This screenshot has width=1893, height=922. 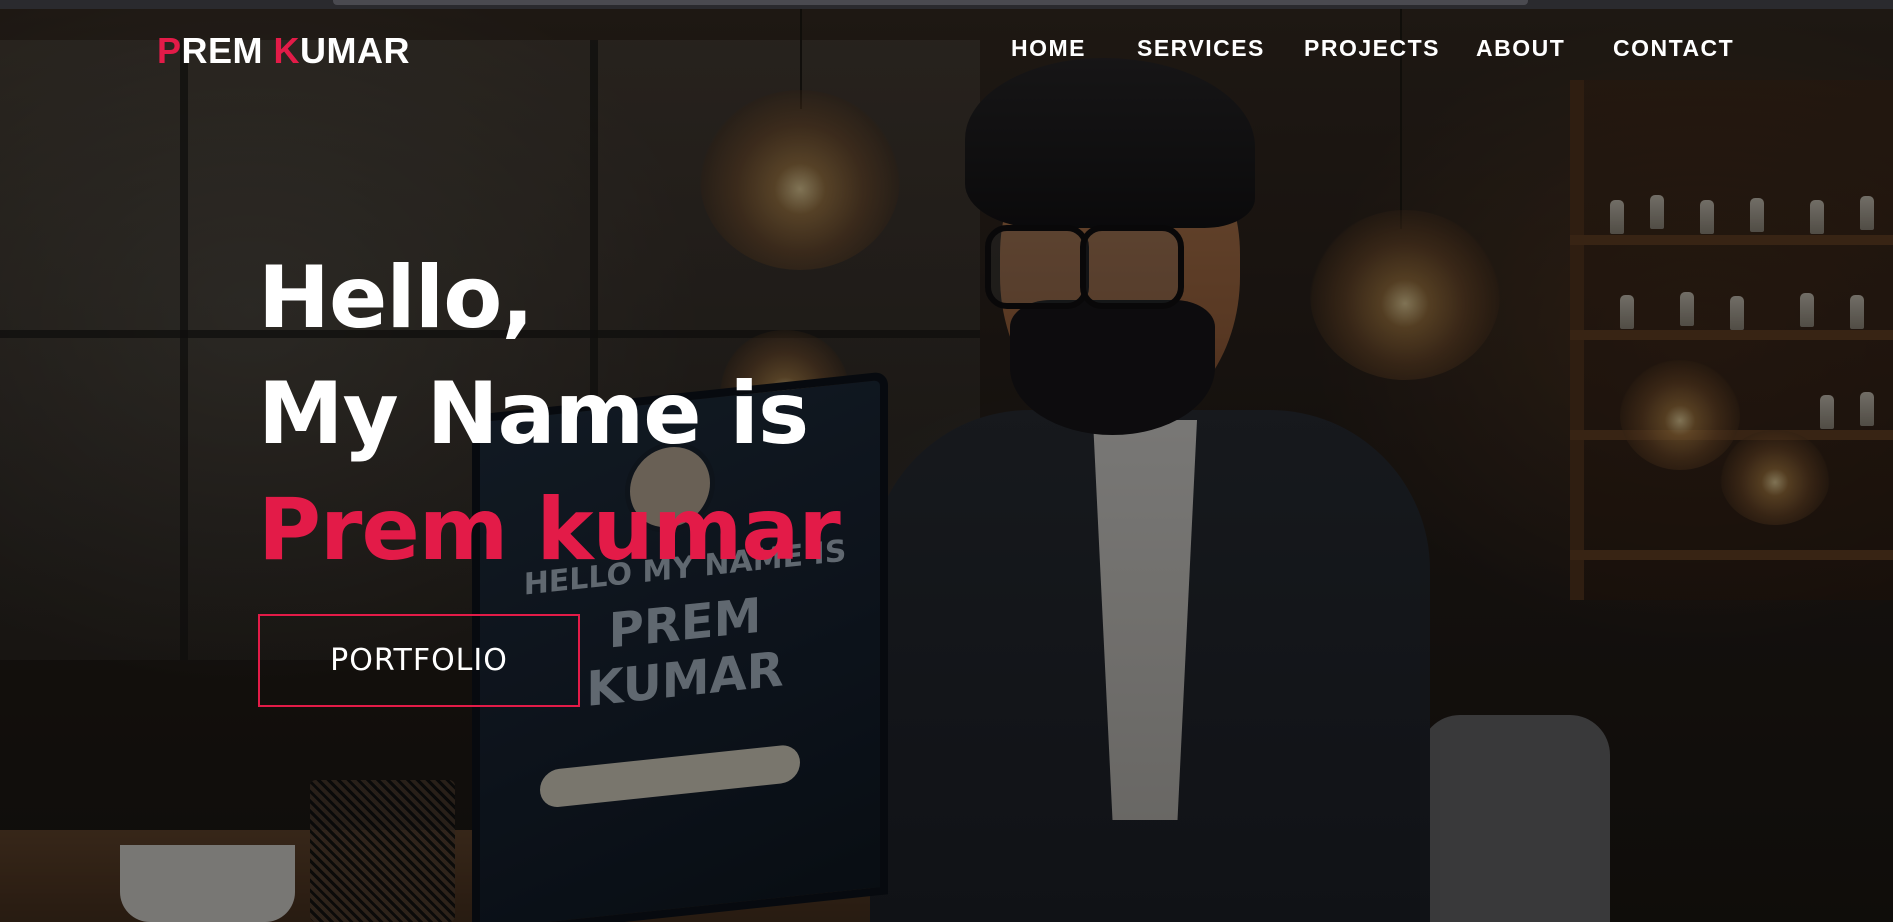 What do you see at coordinates (1201, 48) in the screenshot?
I see `nav-services: SERVICES` at bounding box center [1201, 48].